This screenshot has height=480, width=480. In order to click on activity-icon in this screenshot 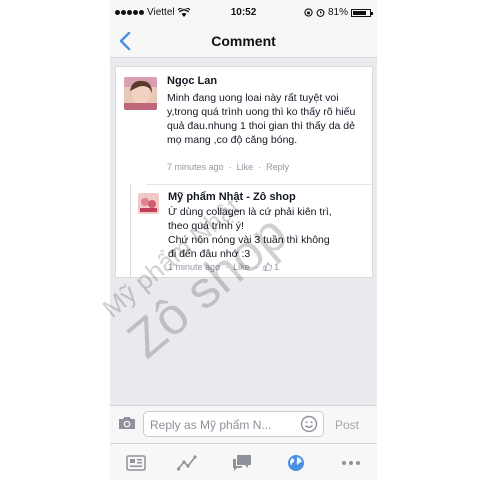, I will do `click(187, 463)`.